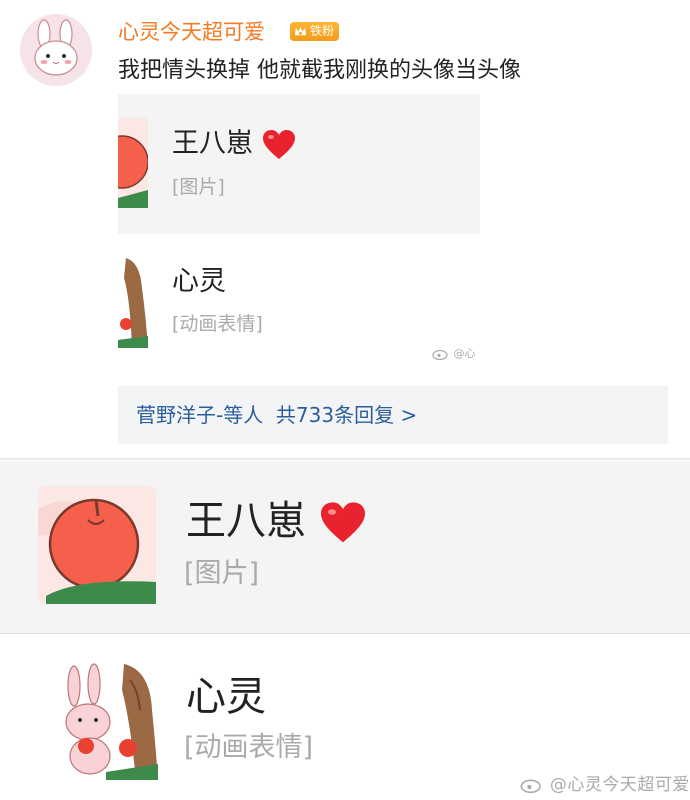 This screenshot has width=690, height=800. I want to click on fan-badge-label: 铁粉, so click(322, 31).